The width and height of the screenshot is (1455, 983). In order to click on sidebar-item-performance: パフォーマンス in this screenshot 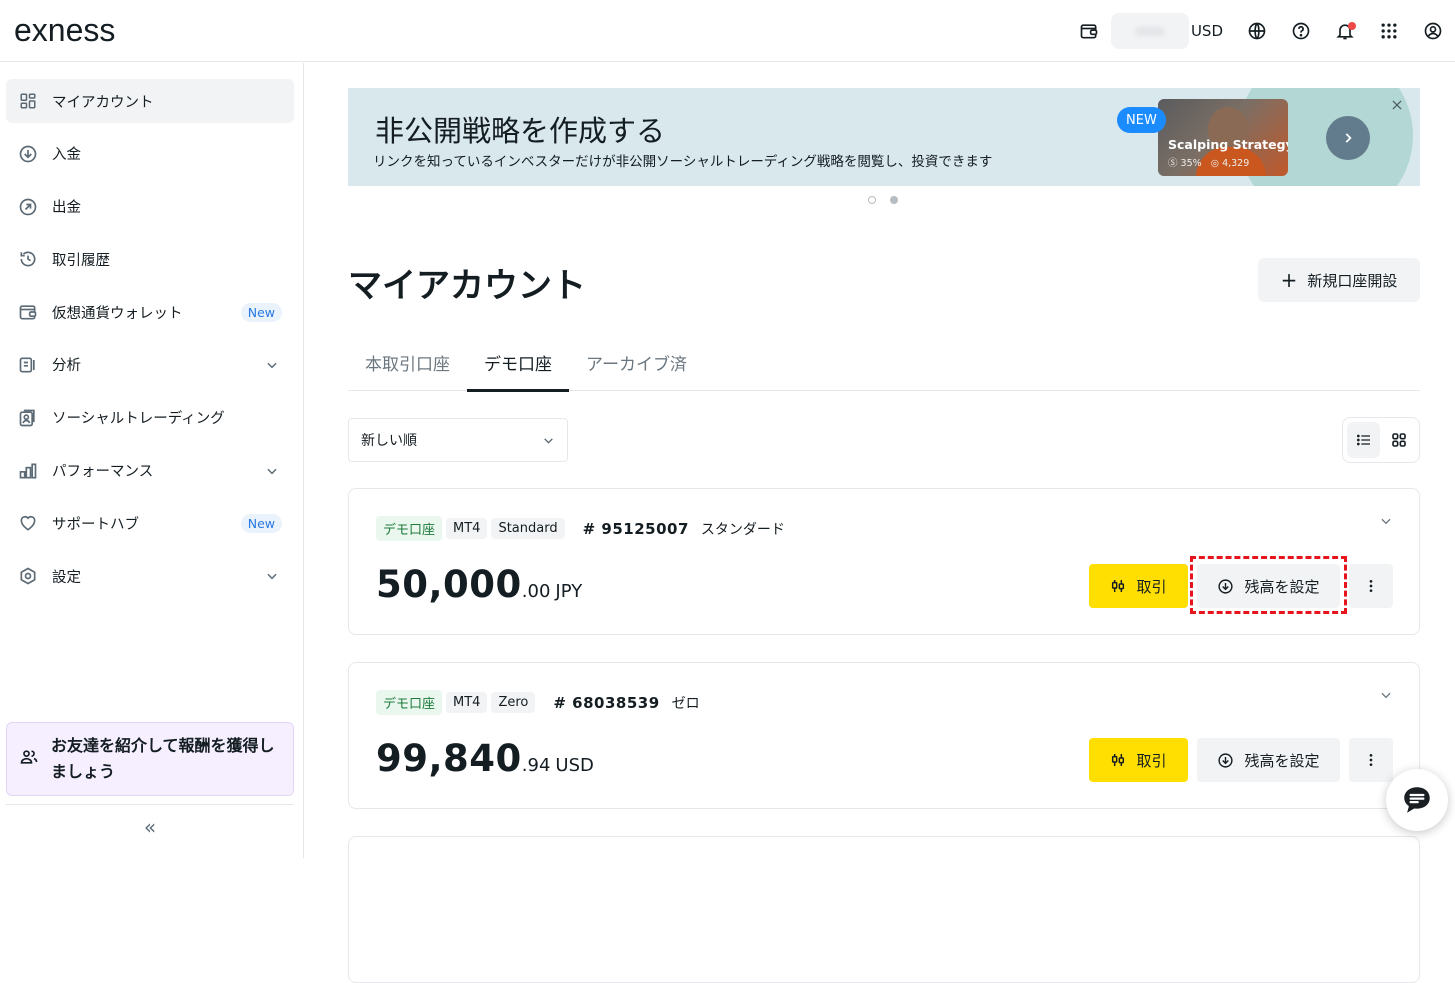, I will do `click(150, 471)`.